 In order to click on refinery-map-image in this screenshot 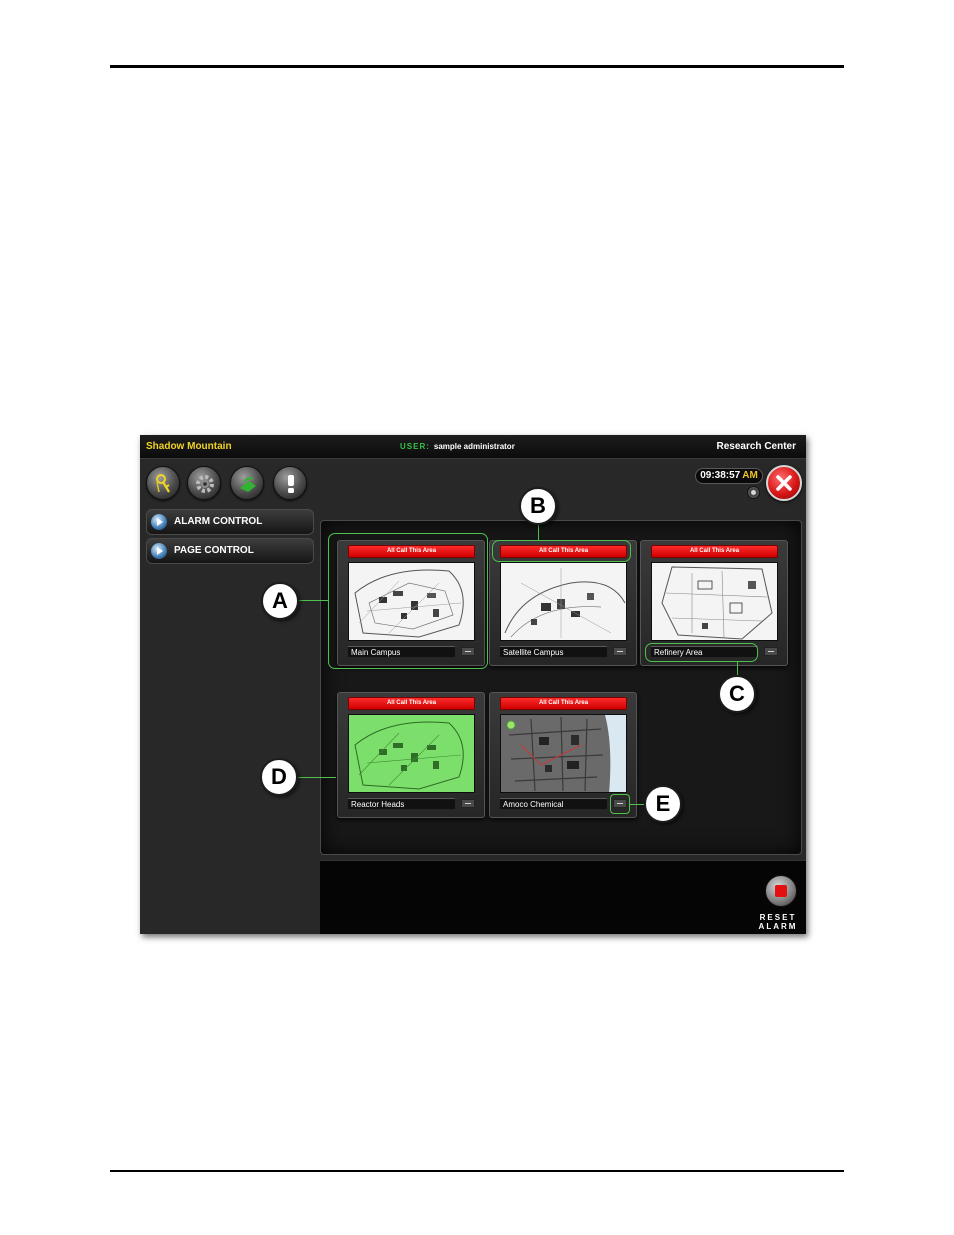, I will do `click(714, 601)`.